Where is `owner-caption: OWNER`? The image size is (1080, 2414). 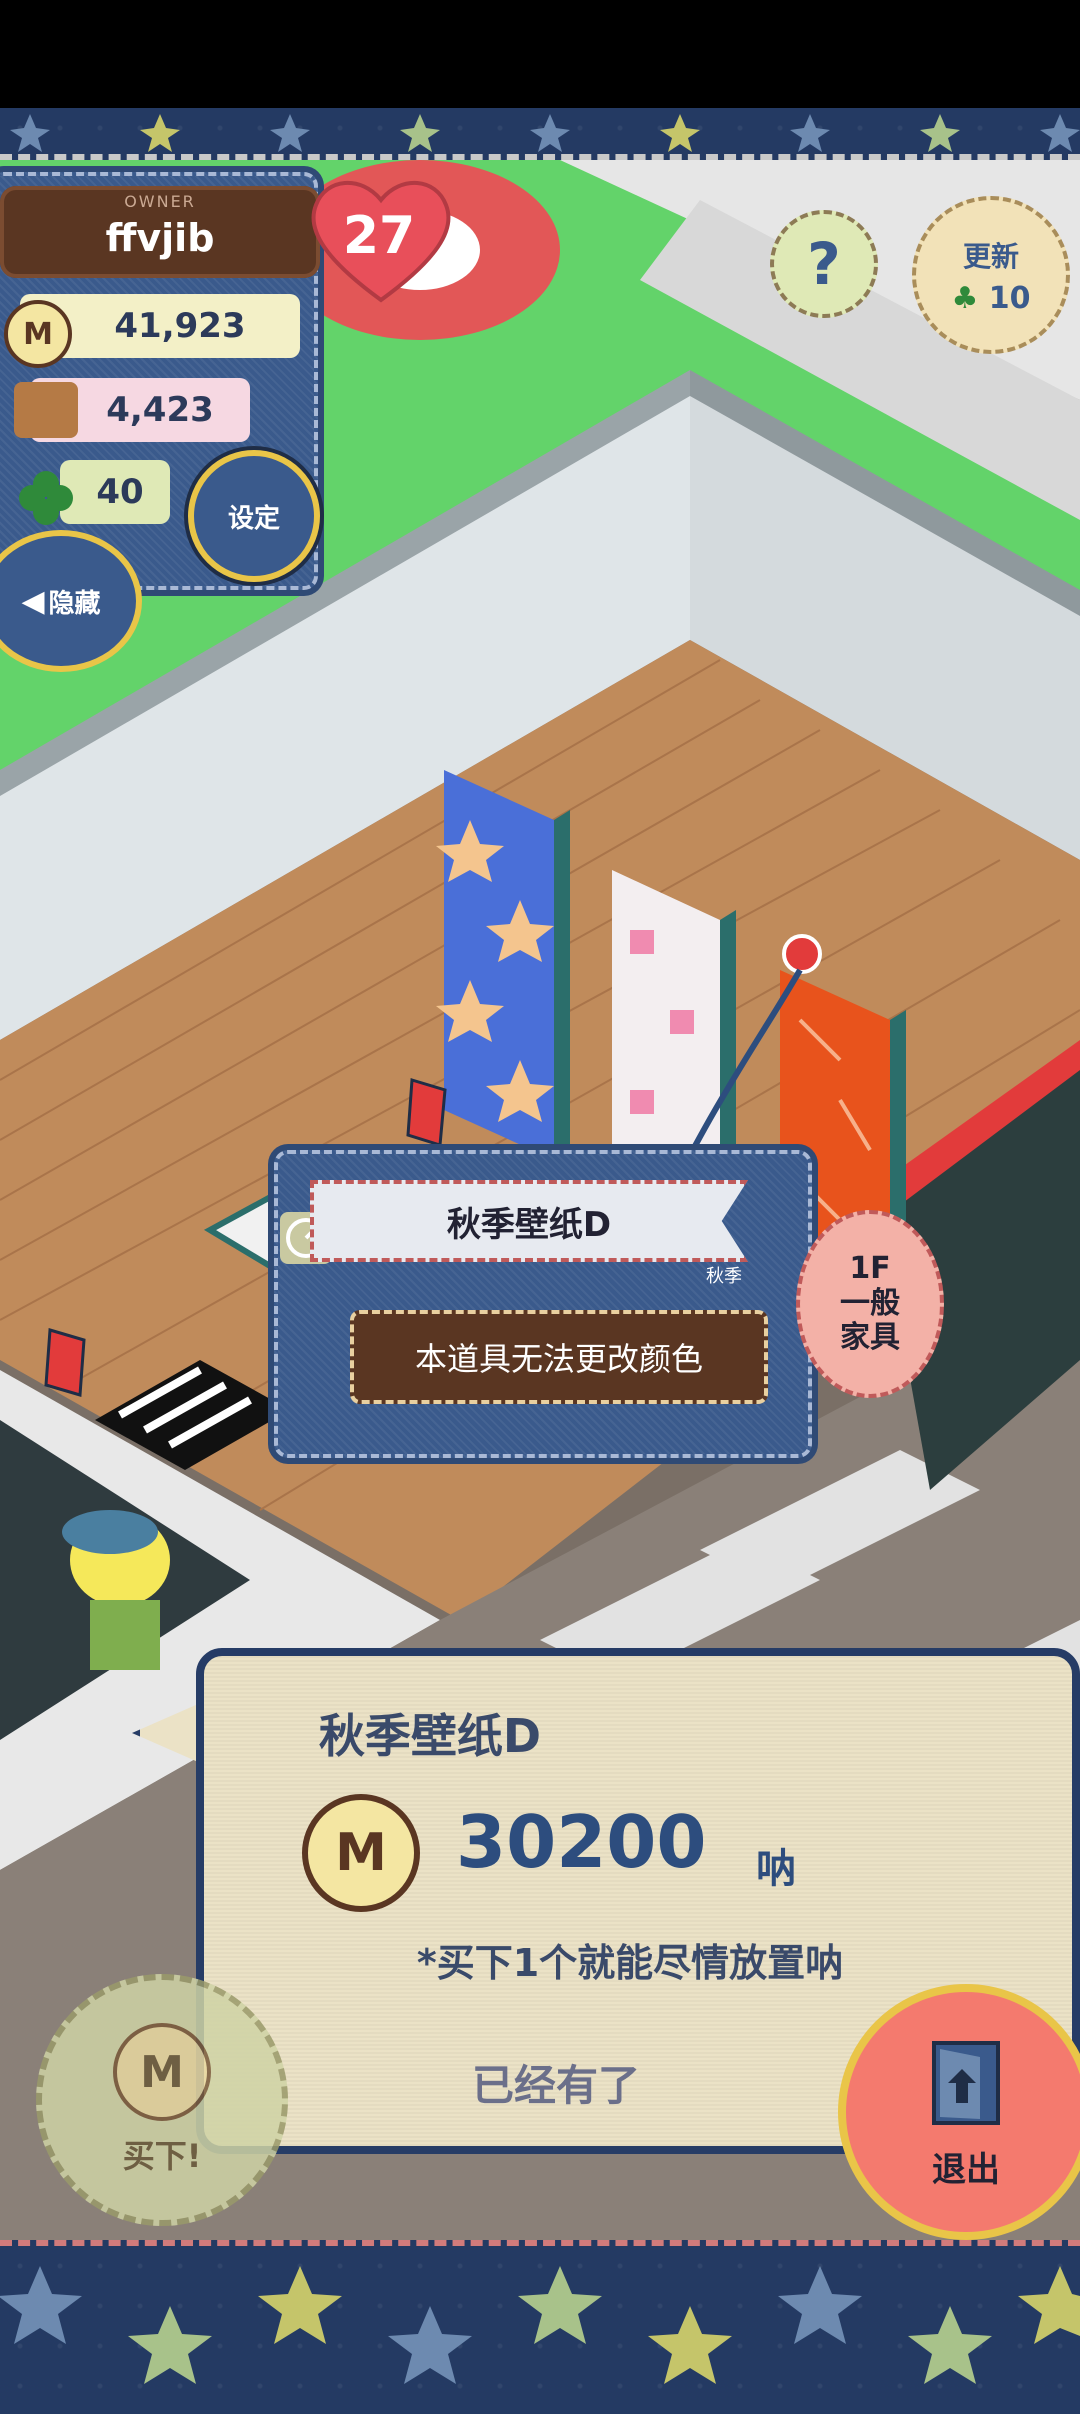
owner-caption: OWNER is located at coordinates (160, 201).